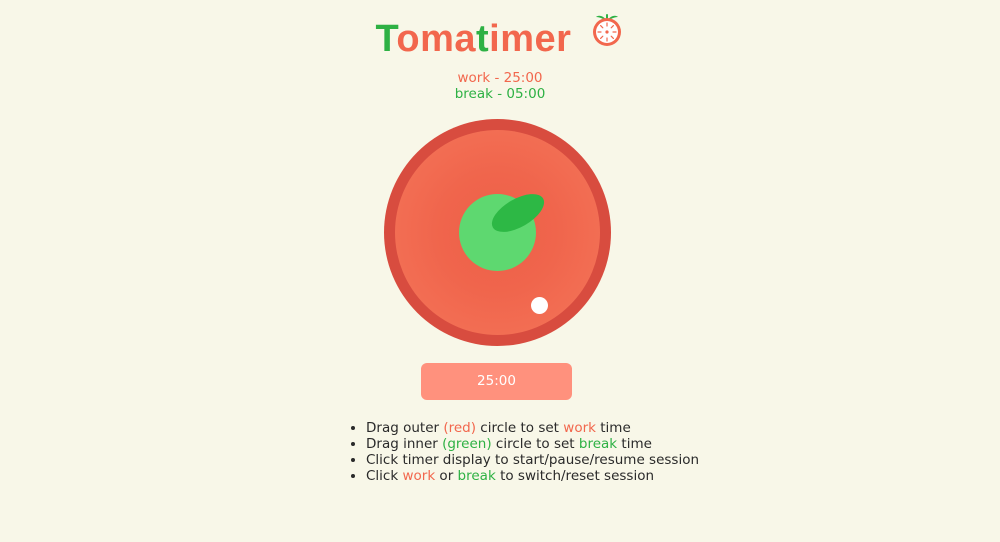  I want to click on title-part: imer, so click(530, 38).